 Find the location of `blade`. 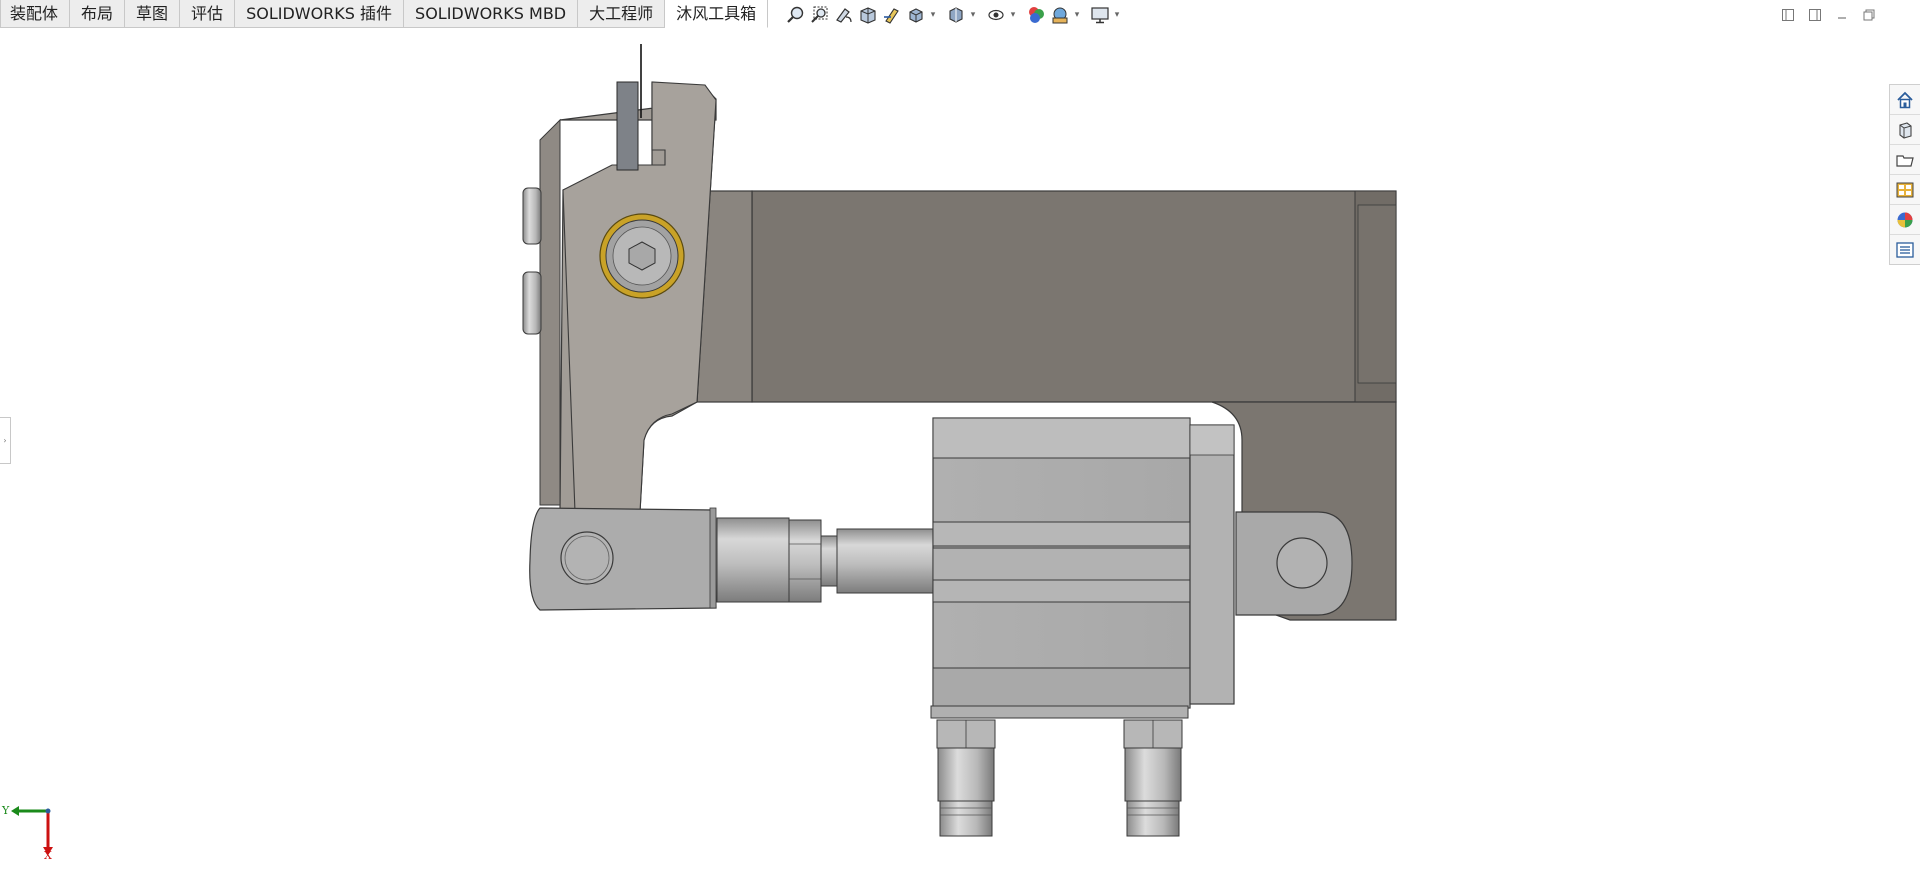

blade is located at coordinates (627, 126).